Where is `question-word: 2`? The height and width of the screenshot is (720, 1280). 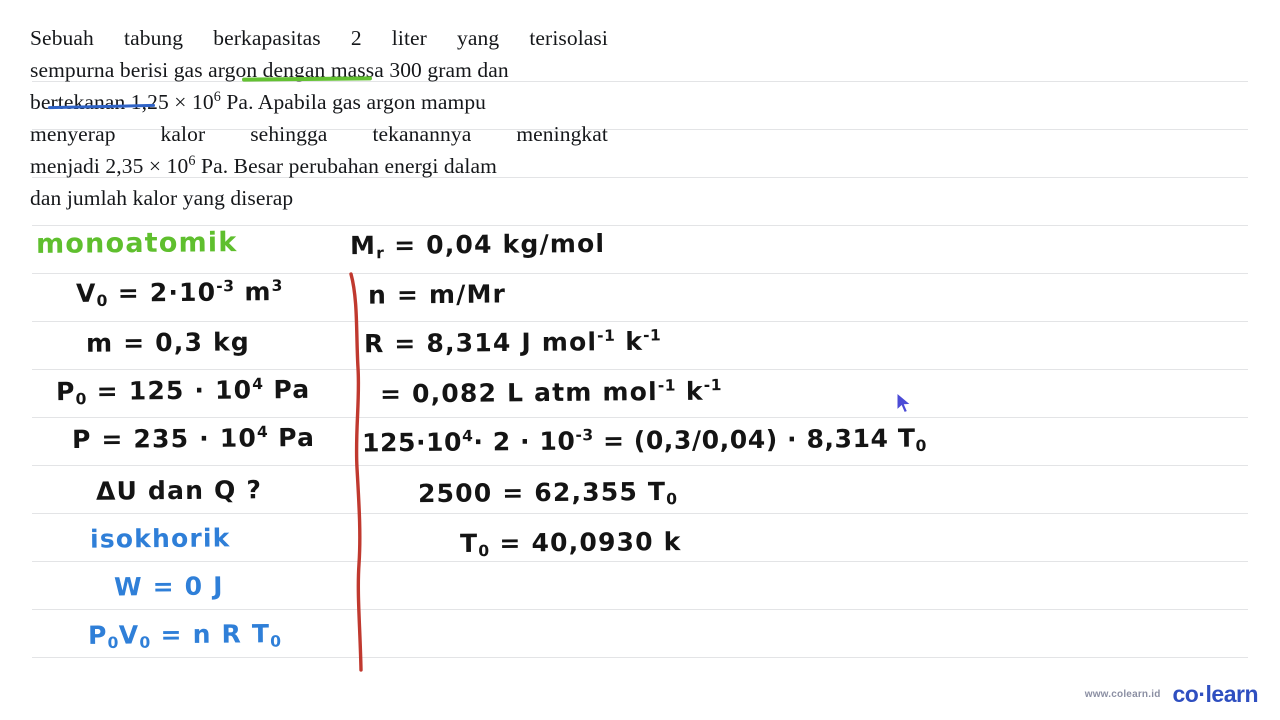 question-word: 2 is located at coordinates (356, 38).